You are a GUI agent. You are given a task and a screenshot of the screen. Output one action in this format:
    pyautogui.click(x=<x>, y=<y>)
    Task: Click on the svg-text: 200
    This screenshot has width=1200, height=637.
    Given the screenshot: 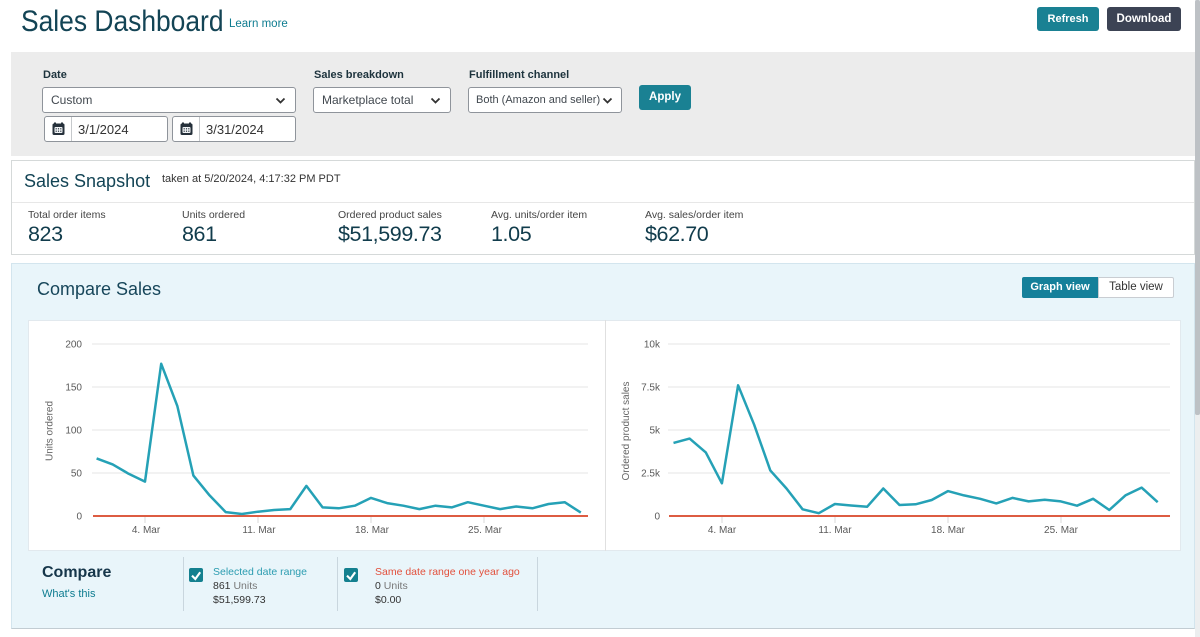 What is the action you would take?
    pyautogui.click(x=73, y=345)
    